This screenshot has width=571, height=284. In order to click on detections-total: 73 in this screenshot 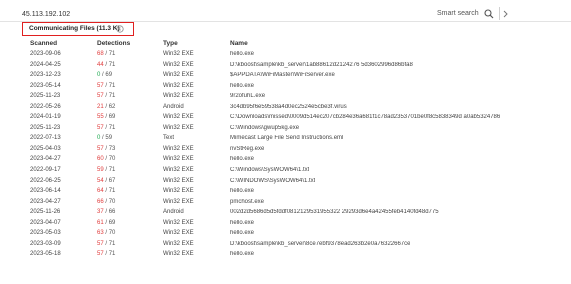, I will do `click(112, 148)`.